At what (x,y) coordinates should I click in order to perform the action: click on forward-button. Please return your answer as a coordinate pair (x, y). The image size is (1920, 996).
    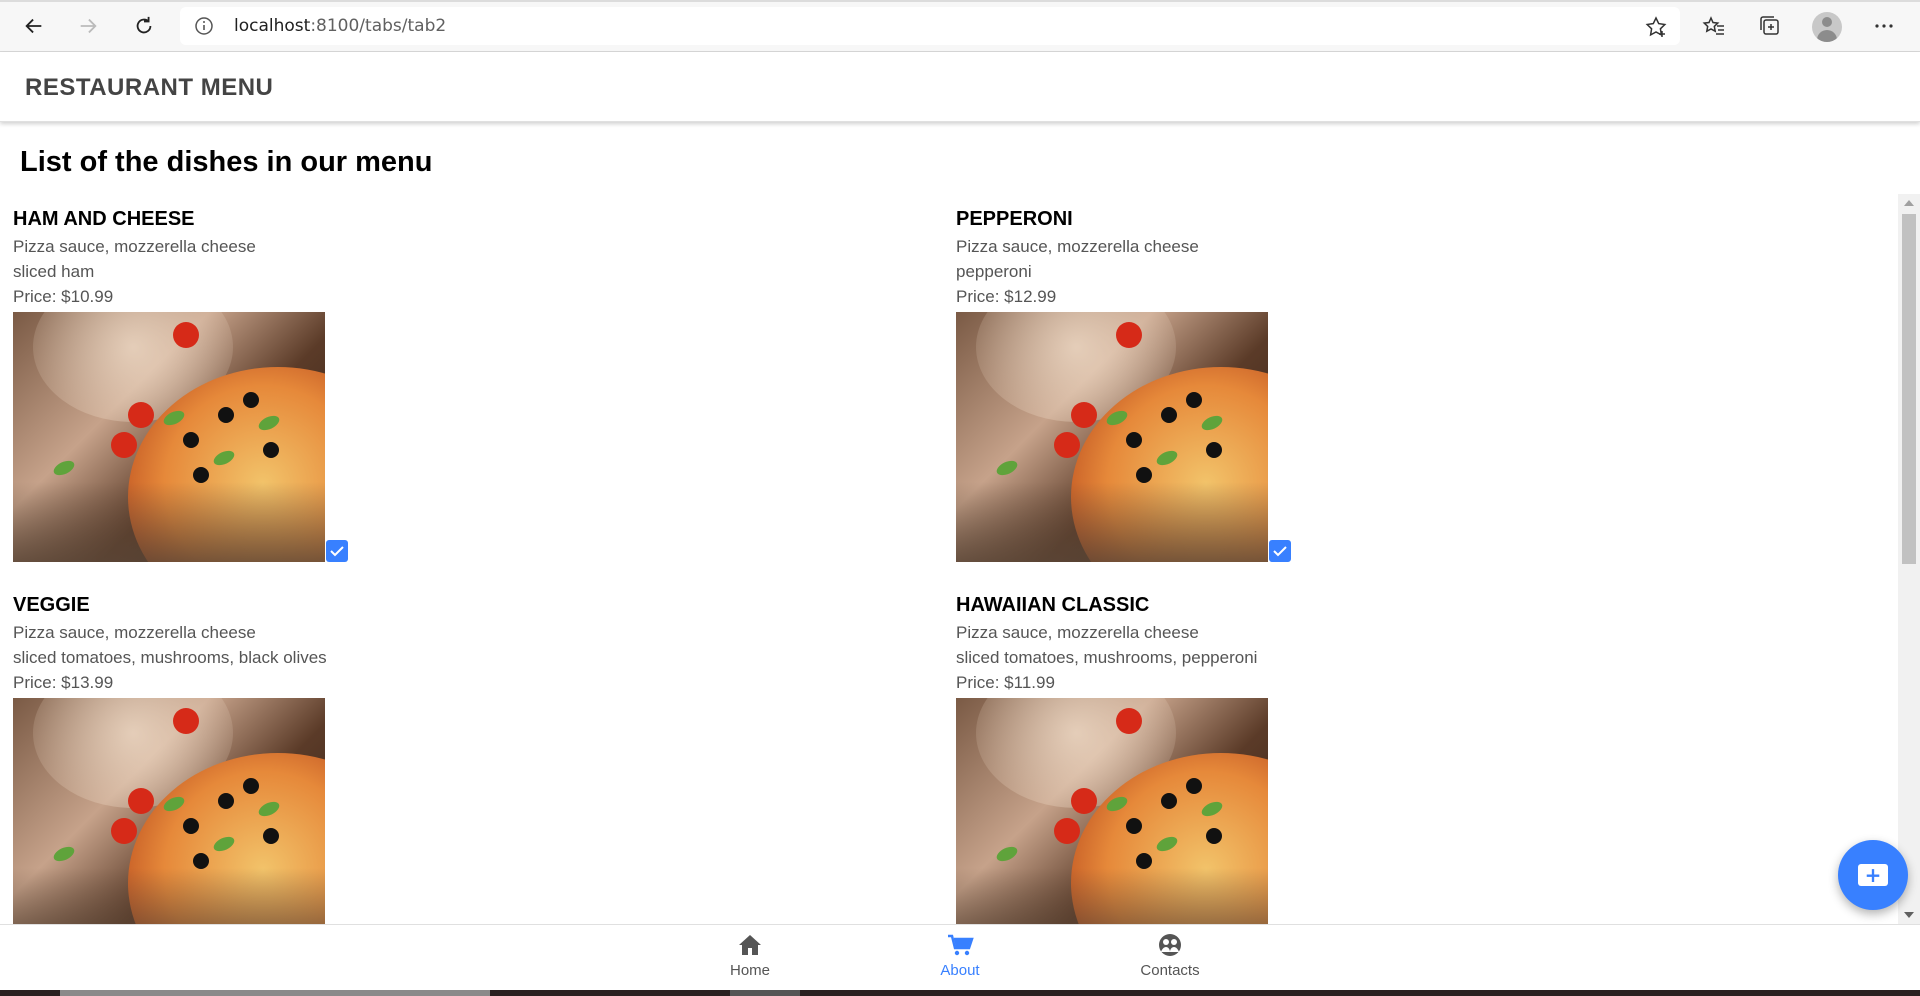
    Looking at the image, I should click on (88, 26).